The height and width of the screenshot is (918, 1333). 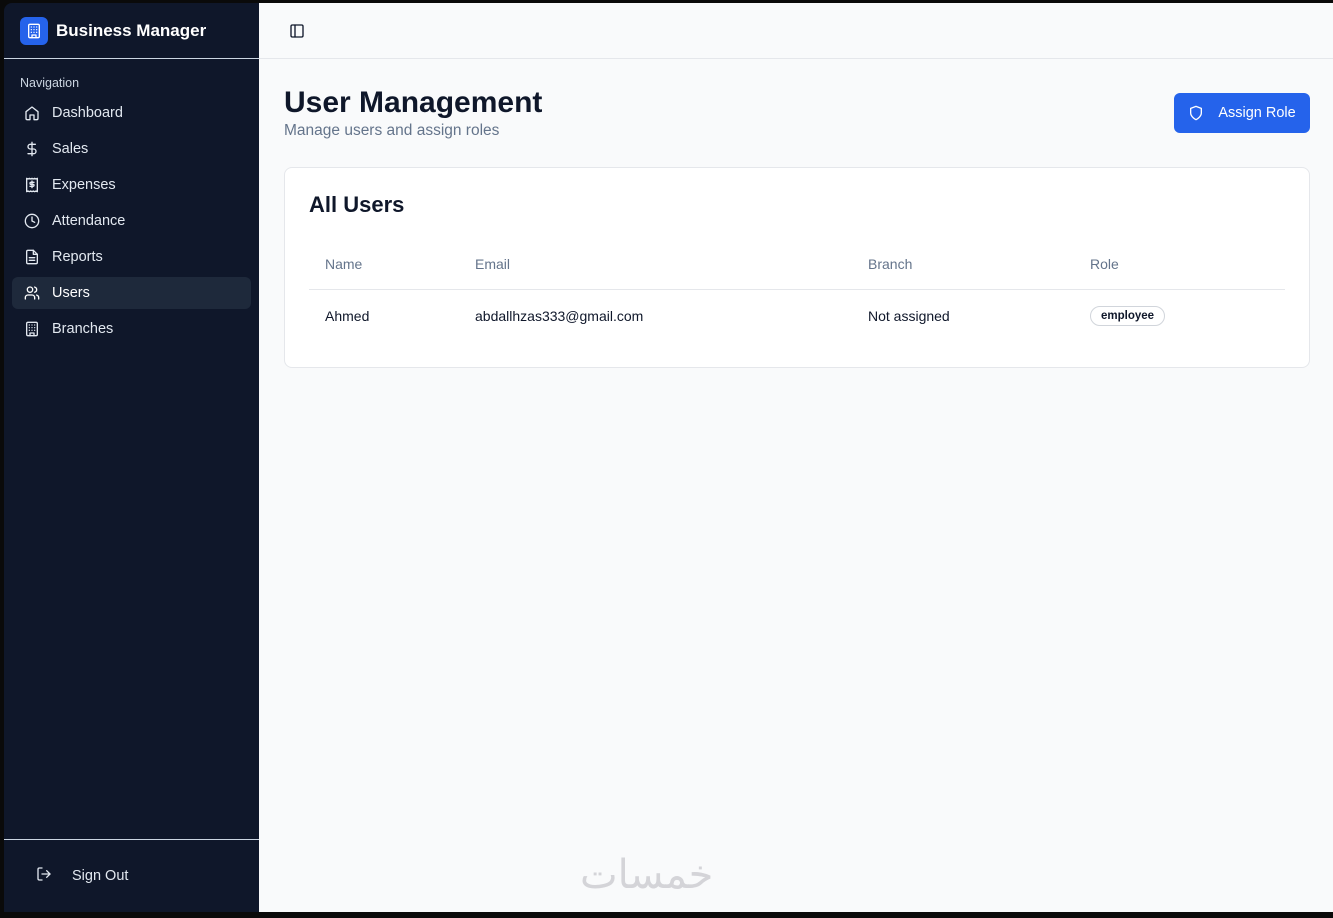 I want to click on sidebar-item-dashboard: Dashboard, so click(x=131, y=113).